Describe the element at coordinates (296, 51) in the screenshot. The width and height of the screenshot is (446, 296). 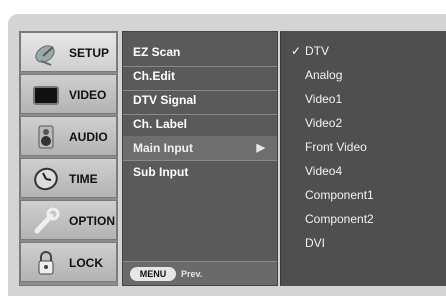
I see `check-icon: ✓` at that location.